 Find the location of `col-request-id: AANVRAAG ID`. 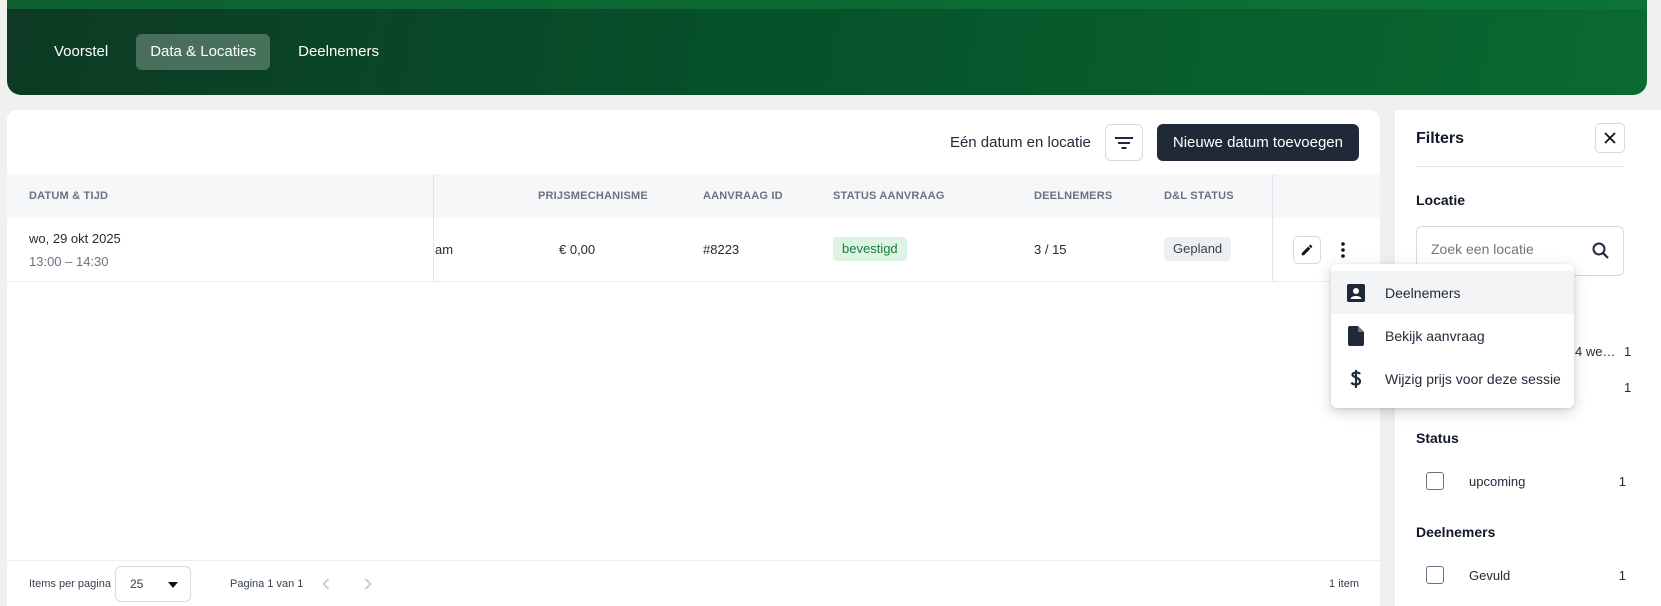

col-request-id: AANVRAAG ID is located at coordinates (743, 196).